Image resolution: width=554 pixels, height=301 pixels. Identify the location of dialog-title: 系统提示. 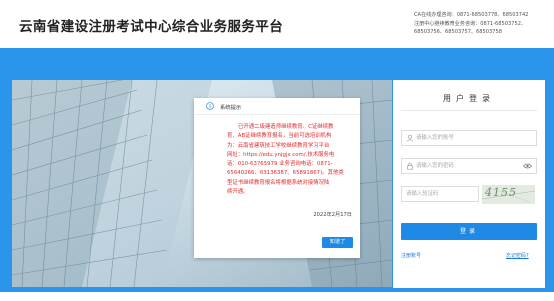
(231, 107).